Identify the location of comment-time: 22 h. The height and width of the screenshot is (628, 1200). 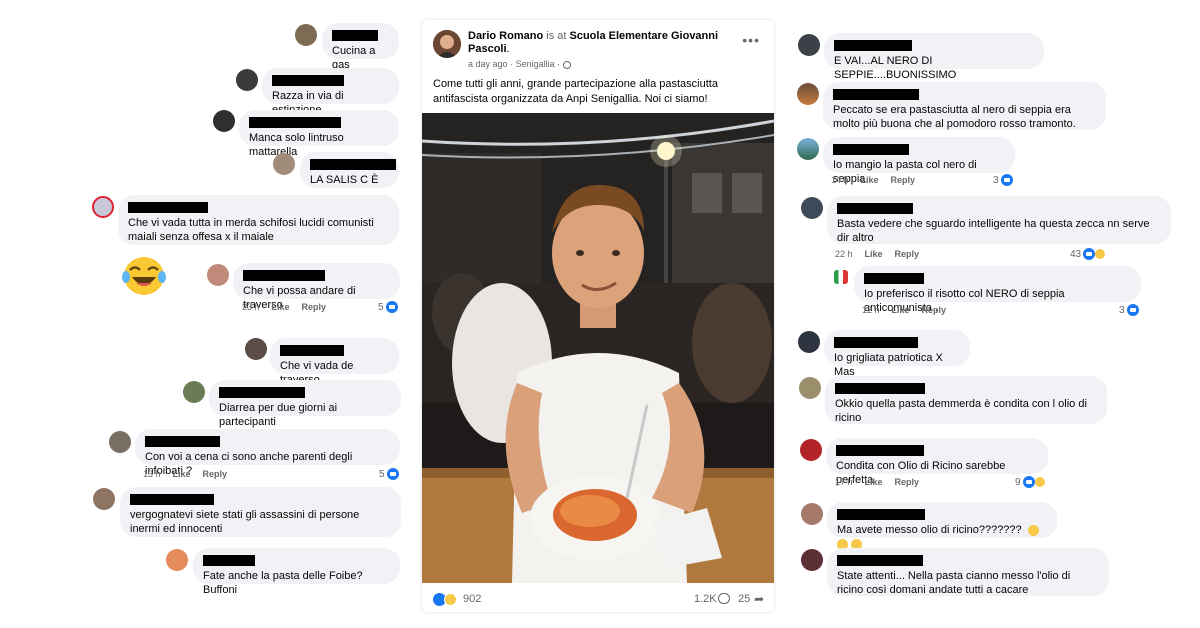
(844, 254).